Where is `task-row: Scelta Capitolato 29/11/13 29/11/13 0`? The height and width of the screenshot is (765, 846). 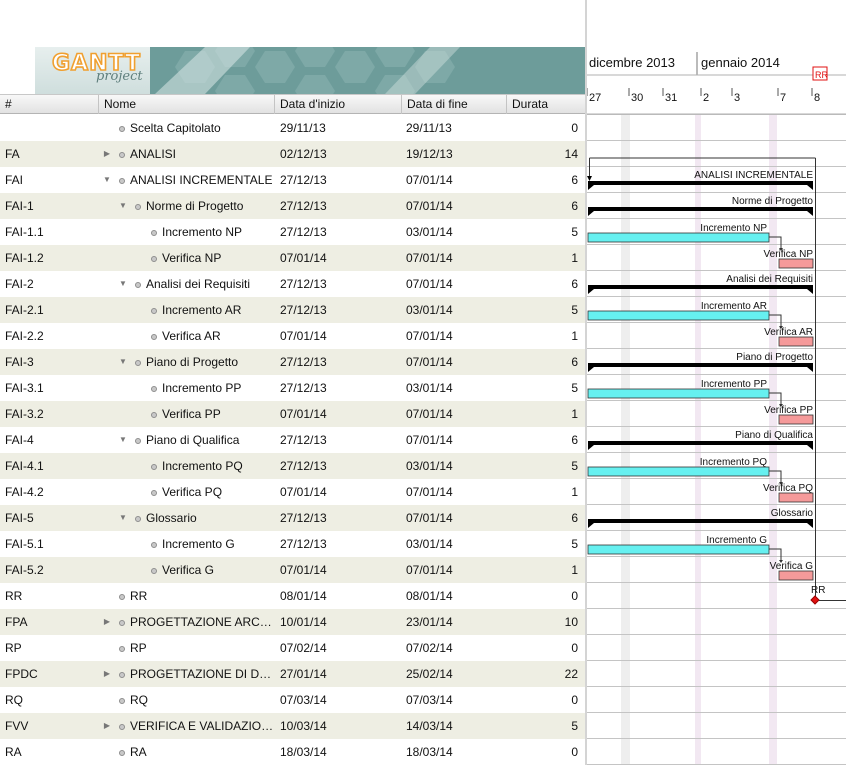 task-row: Scelta Capitolato 29/11/13 29/11/13 0 is located at coordinates (293, 128).